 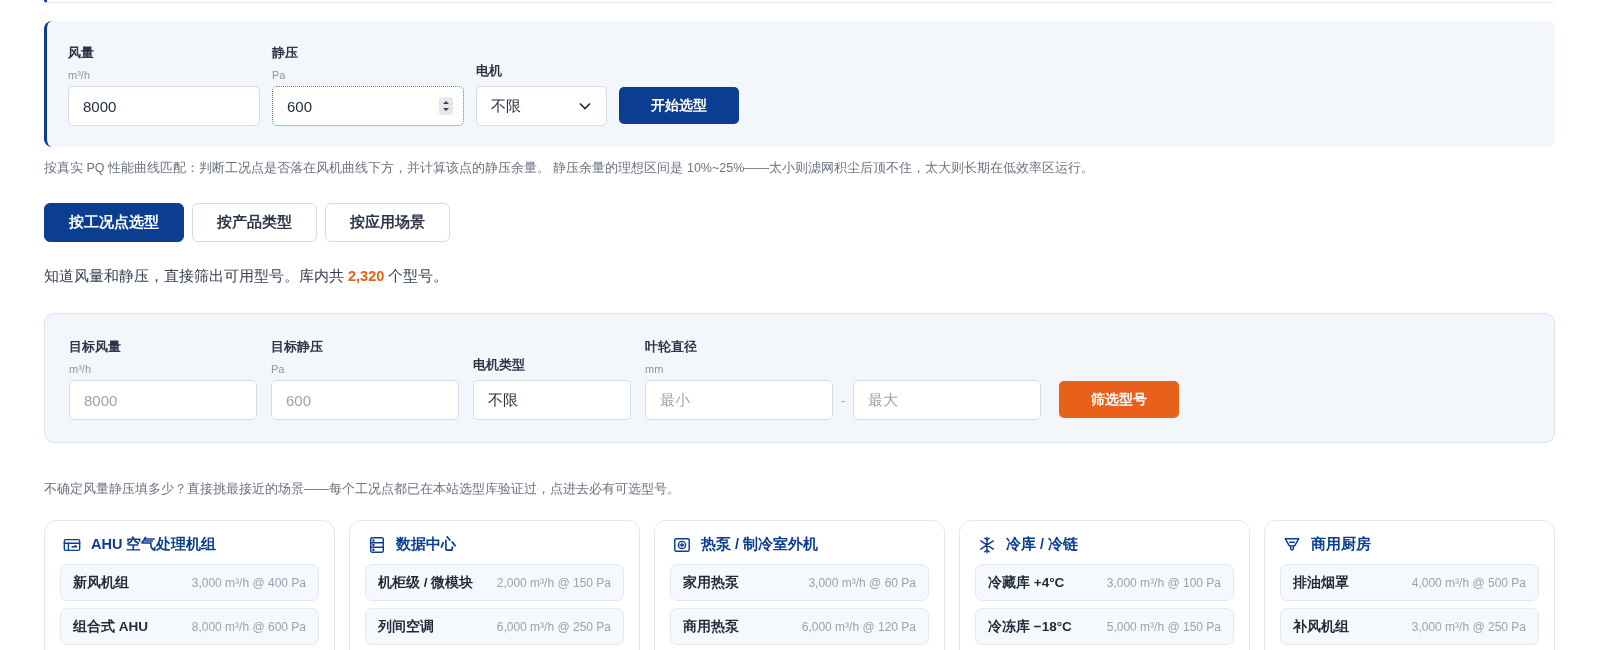 I want to click on snowflake-icon, so click(x=987, y=544).